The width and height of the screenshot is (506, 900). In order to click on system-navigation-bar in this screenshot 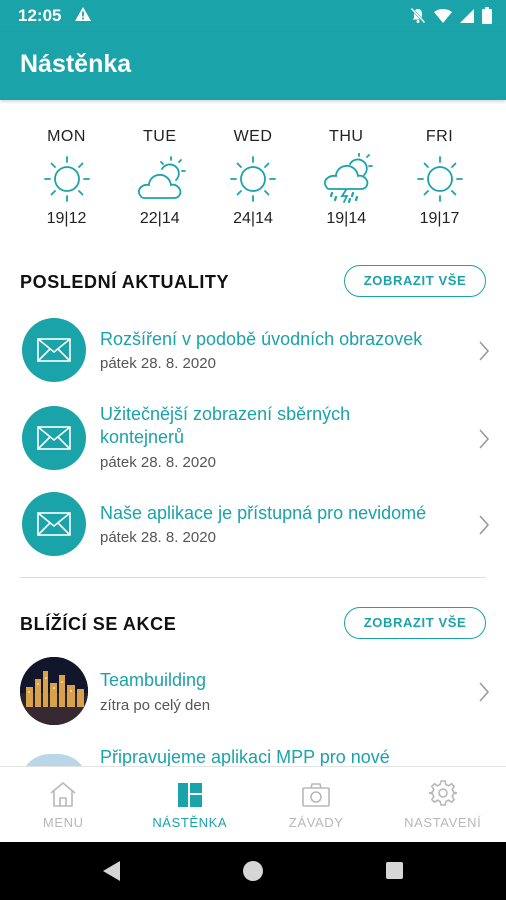, I will do `click(253, 871)`.